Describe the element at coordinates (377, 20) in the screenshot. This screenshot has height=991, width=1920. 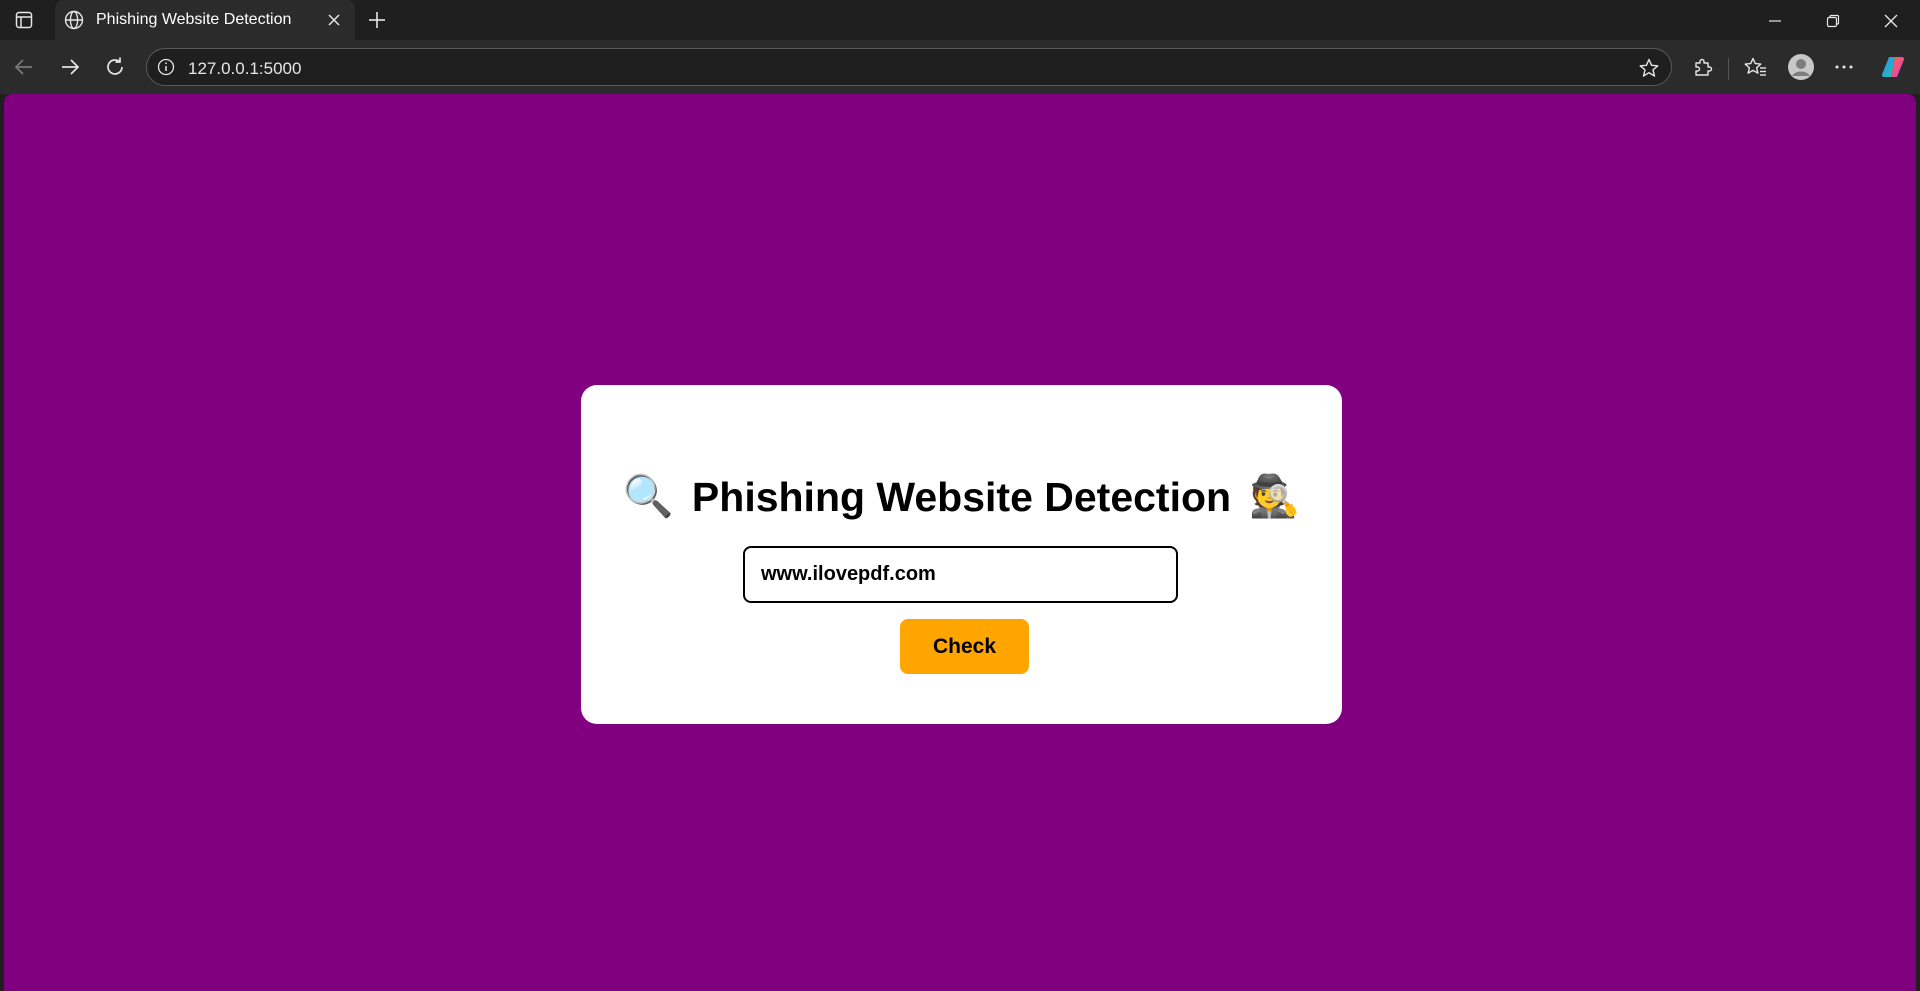
I see `plus-icon` at that location.